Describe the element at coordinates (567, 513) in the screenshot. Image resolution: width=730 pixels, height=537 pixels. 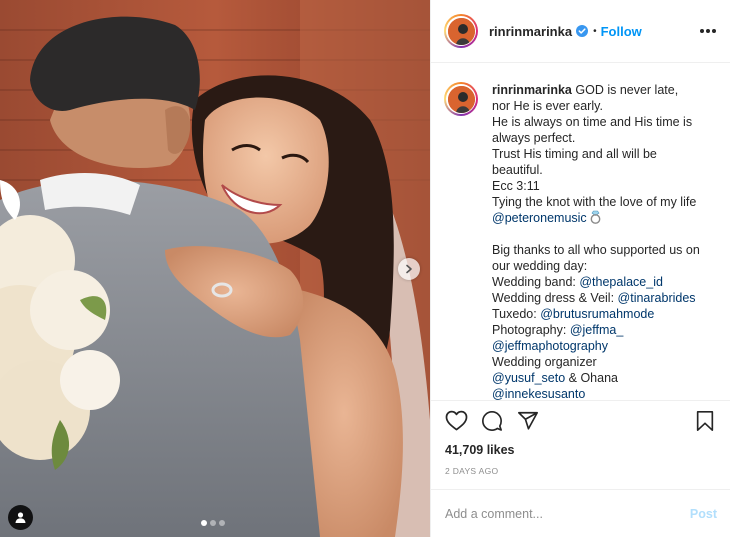
I see `comment-input` at that location.